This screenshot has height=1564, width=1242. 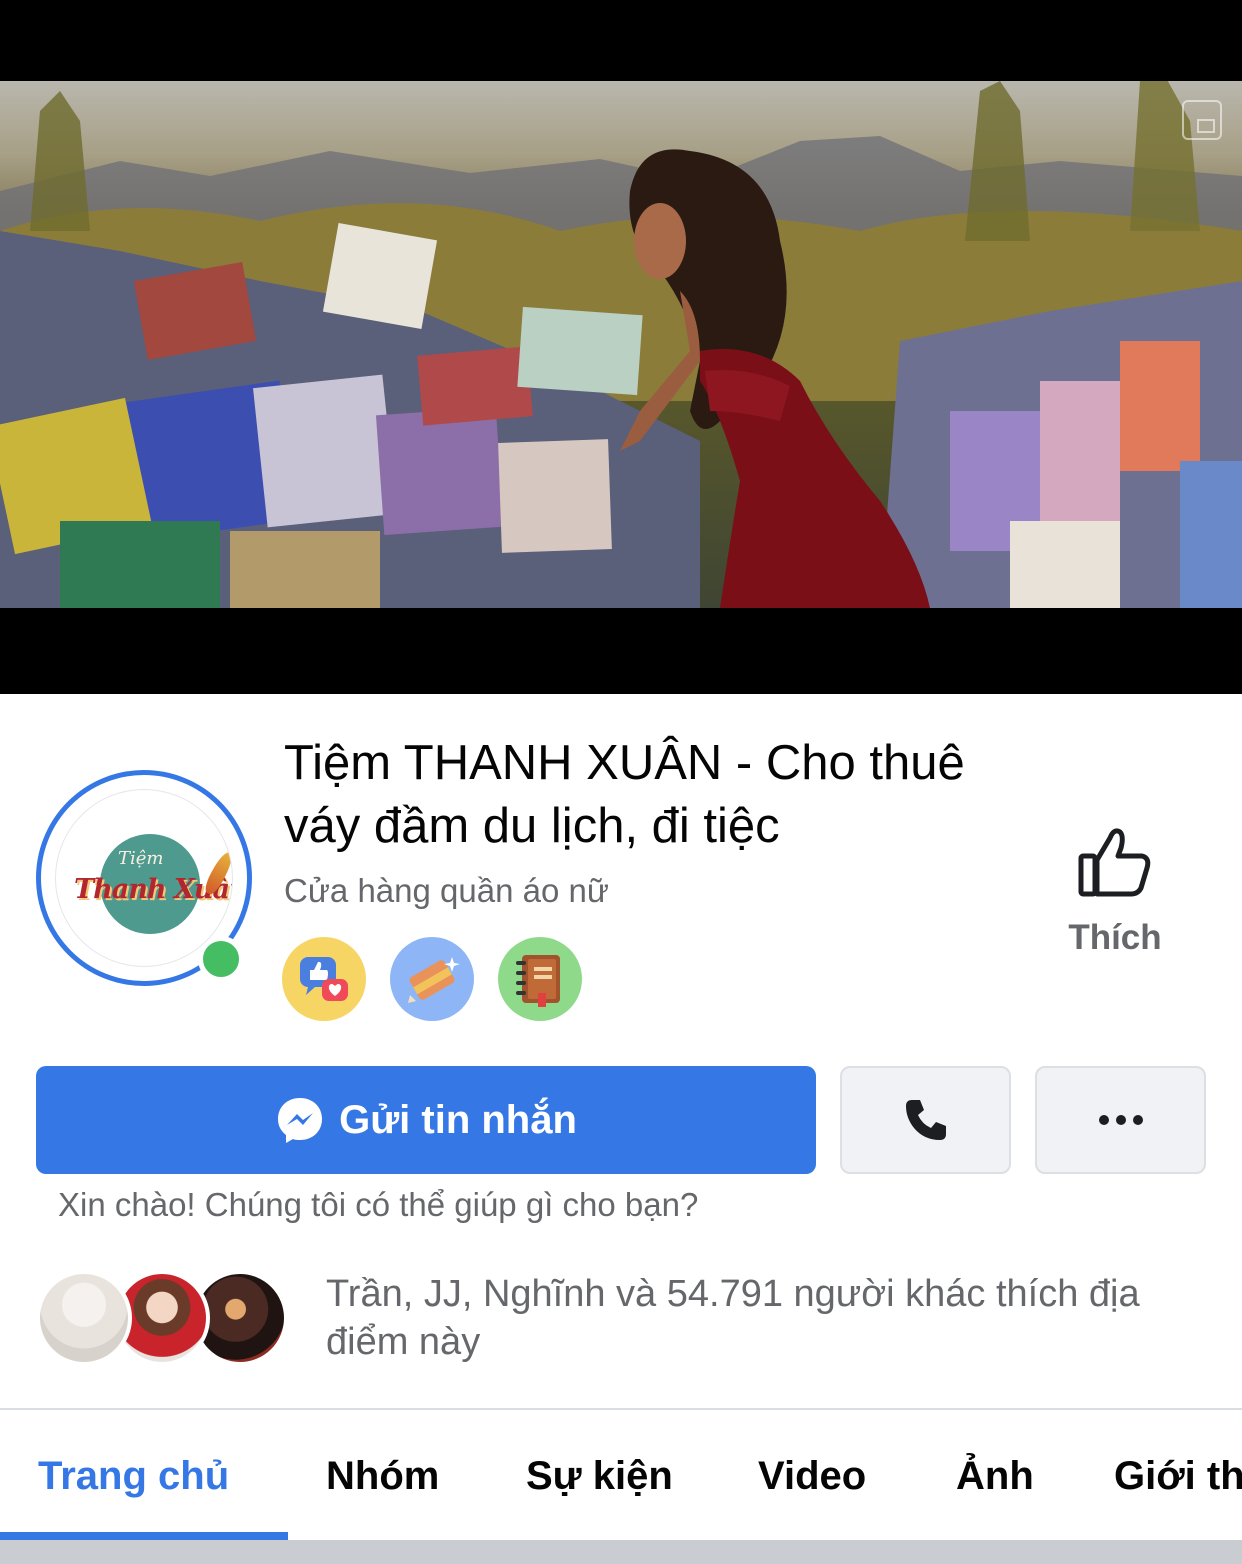 I want to click on phone-icon, so click(x=925, y=1120).